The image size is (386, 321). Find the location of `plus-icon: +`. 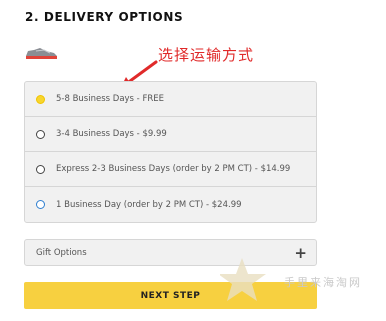

plus-icon: + is located at coordinates (300, 253).